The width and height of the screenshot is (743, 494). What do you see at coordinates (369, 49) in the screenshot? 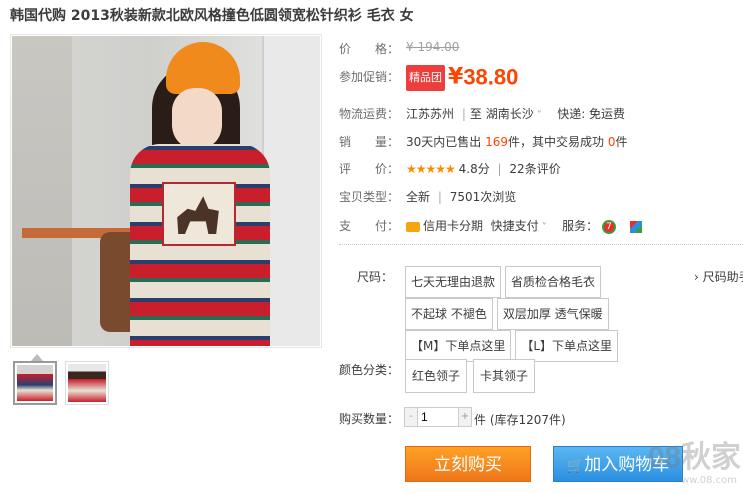
I see `price-label: 价 格：` at bounding box center [369, 49].